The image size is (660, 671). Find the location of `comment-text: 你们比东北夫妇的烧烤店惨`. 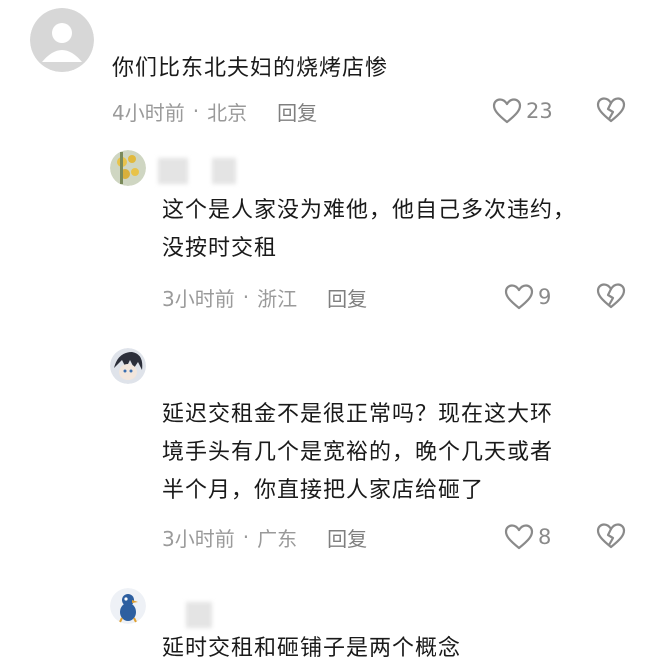

comment-text: 你们比东北夫妇的烧烤店惨 is located at coordinates (250, 68).